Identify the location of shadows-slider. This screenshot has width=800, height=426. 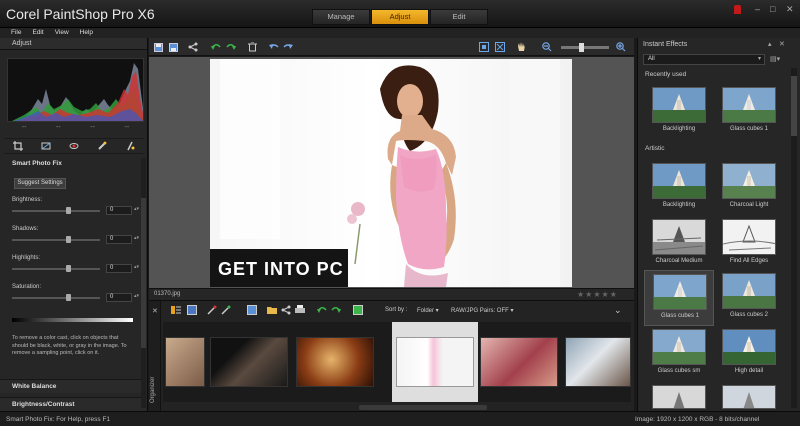
(56, 239).